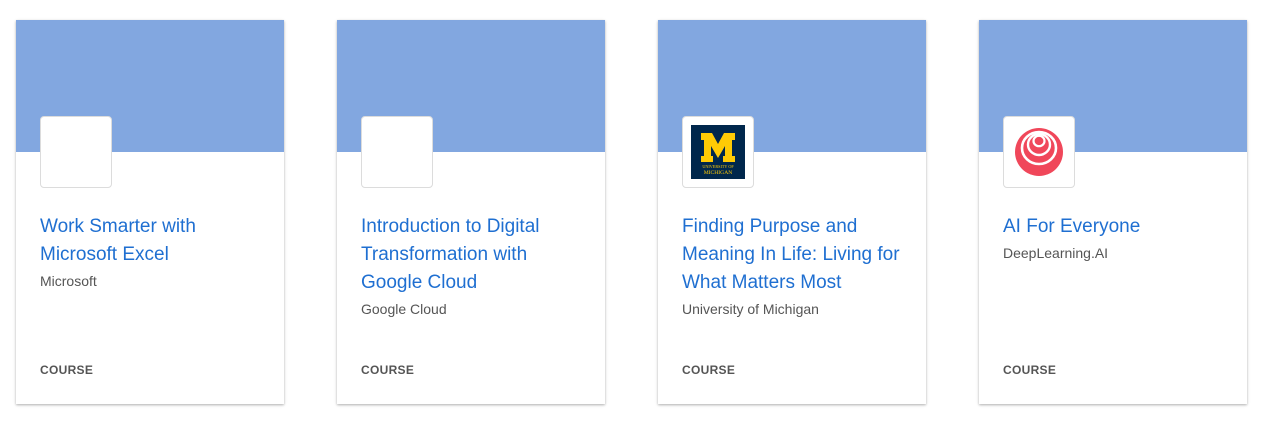  I want to click on partner-name: University of Michigan, so click(750, 309).